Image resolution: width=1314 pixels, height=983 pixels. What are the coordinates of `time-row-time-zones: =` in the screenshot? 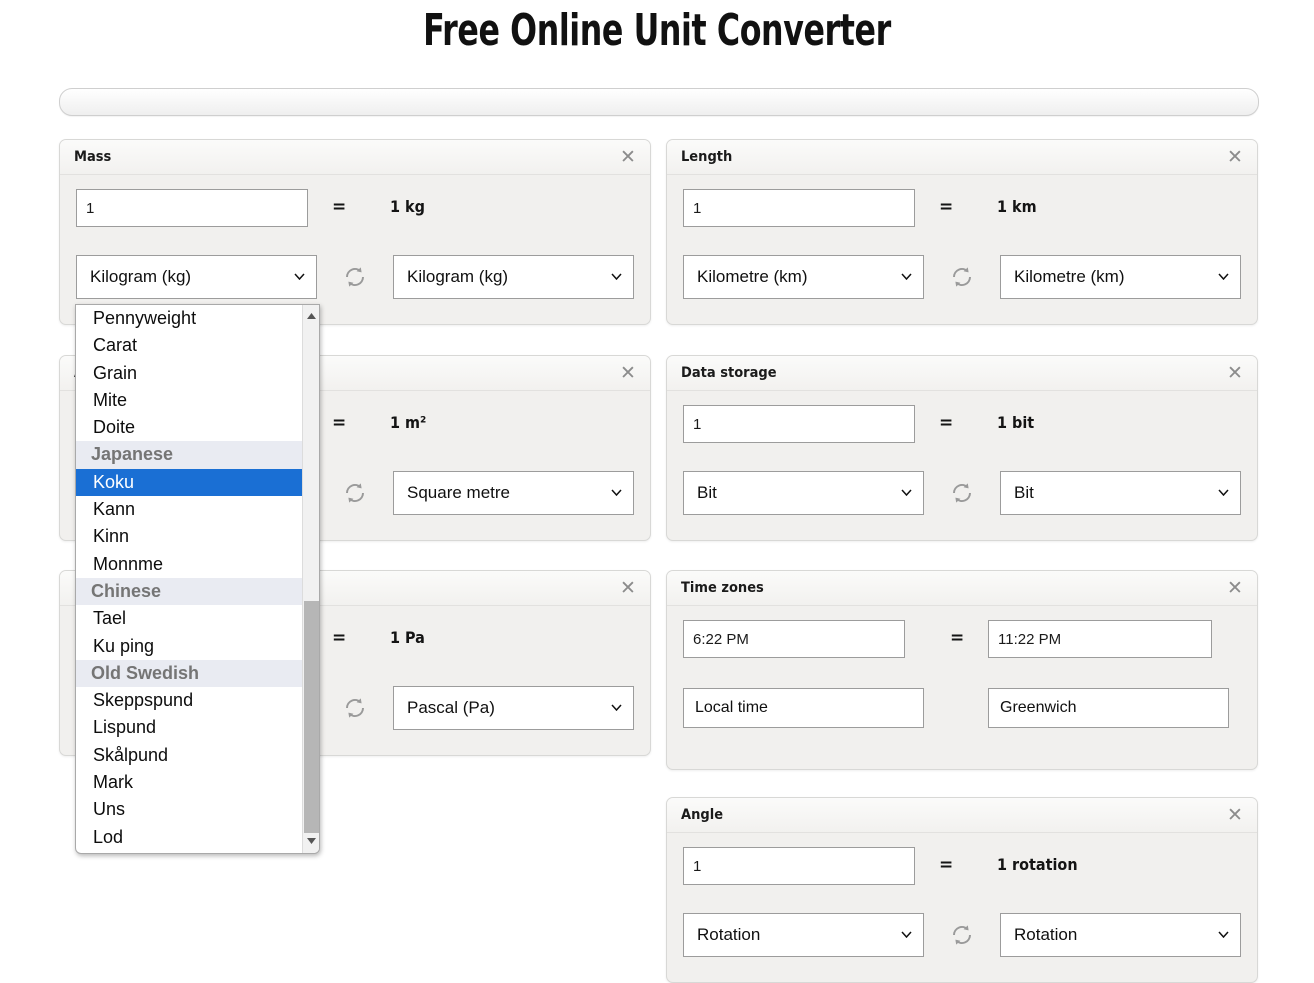 It's located at (962, 640).